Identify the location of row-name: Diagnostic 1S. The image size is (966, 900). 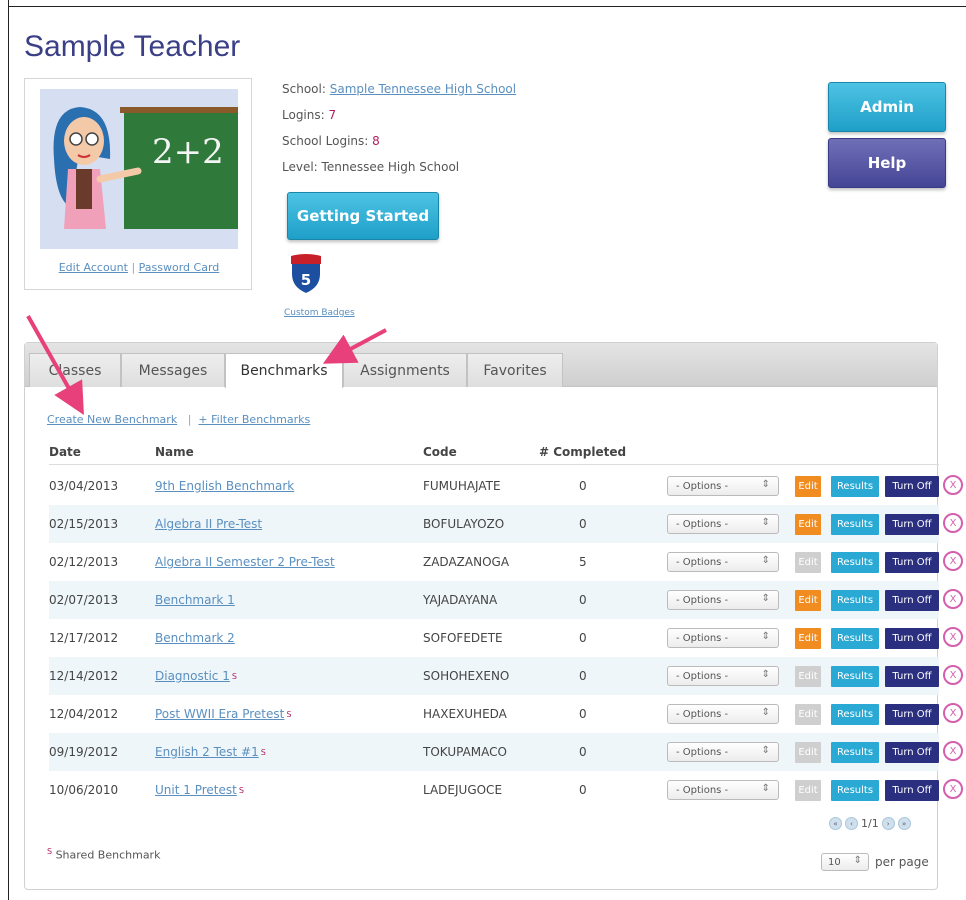
(196, 676).